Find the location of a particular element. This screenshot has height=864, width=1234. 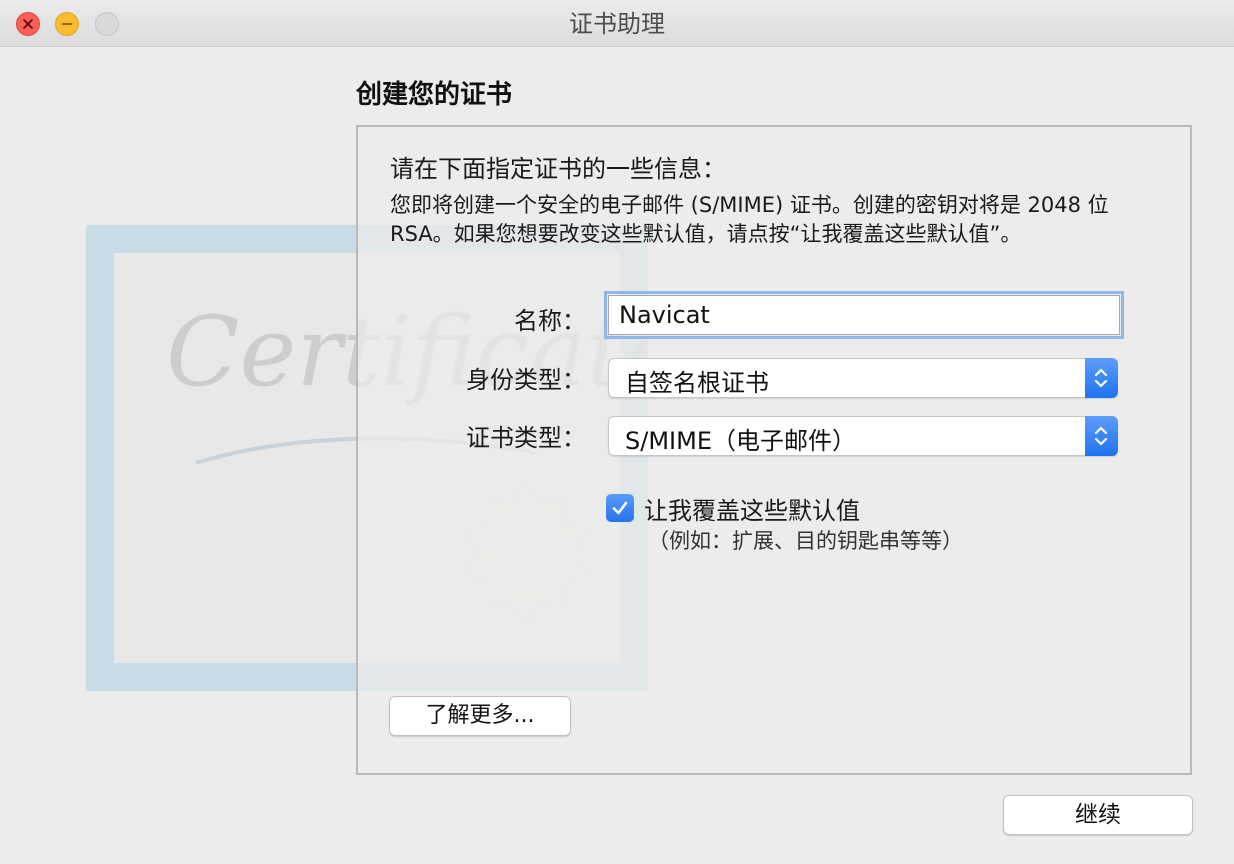

override-defaults-hint: （例如：扩展、目的钥匙串等等） is located at coordinates (805, 541).